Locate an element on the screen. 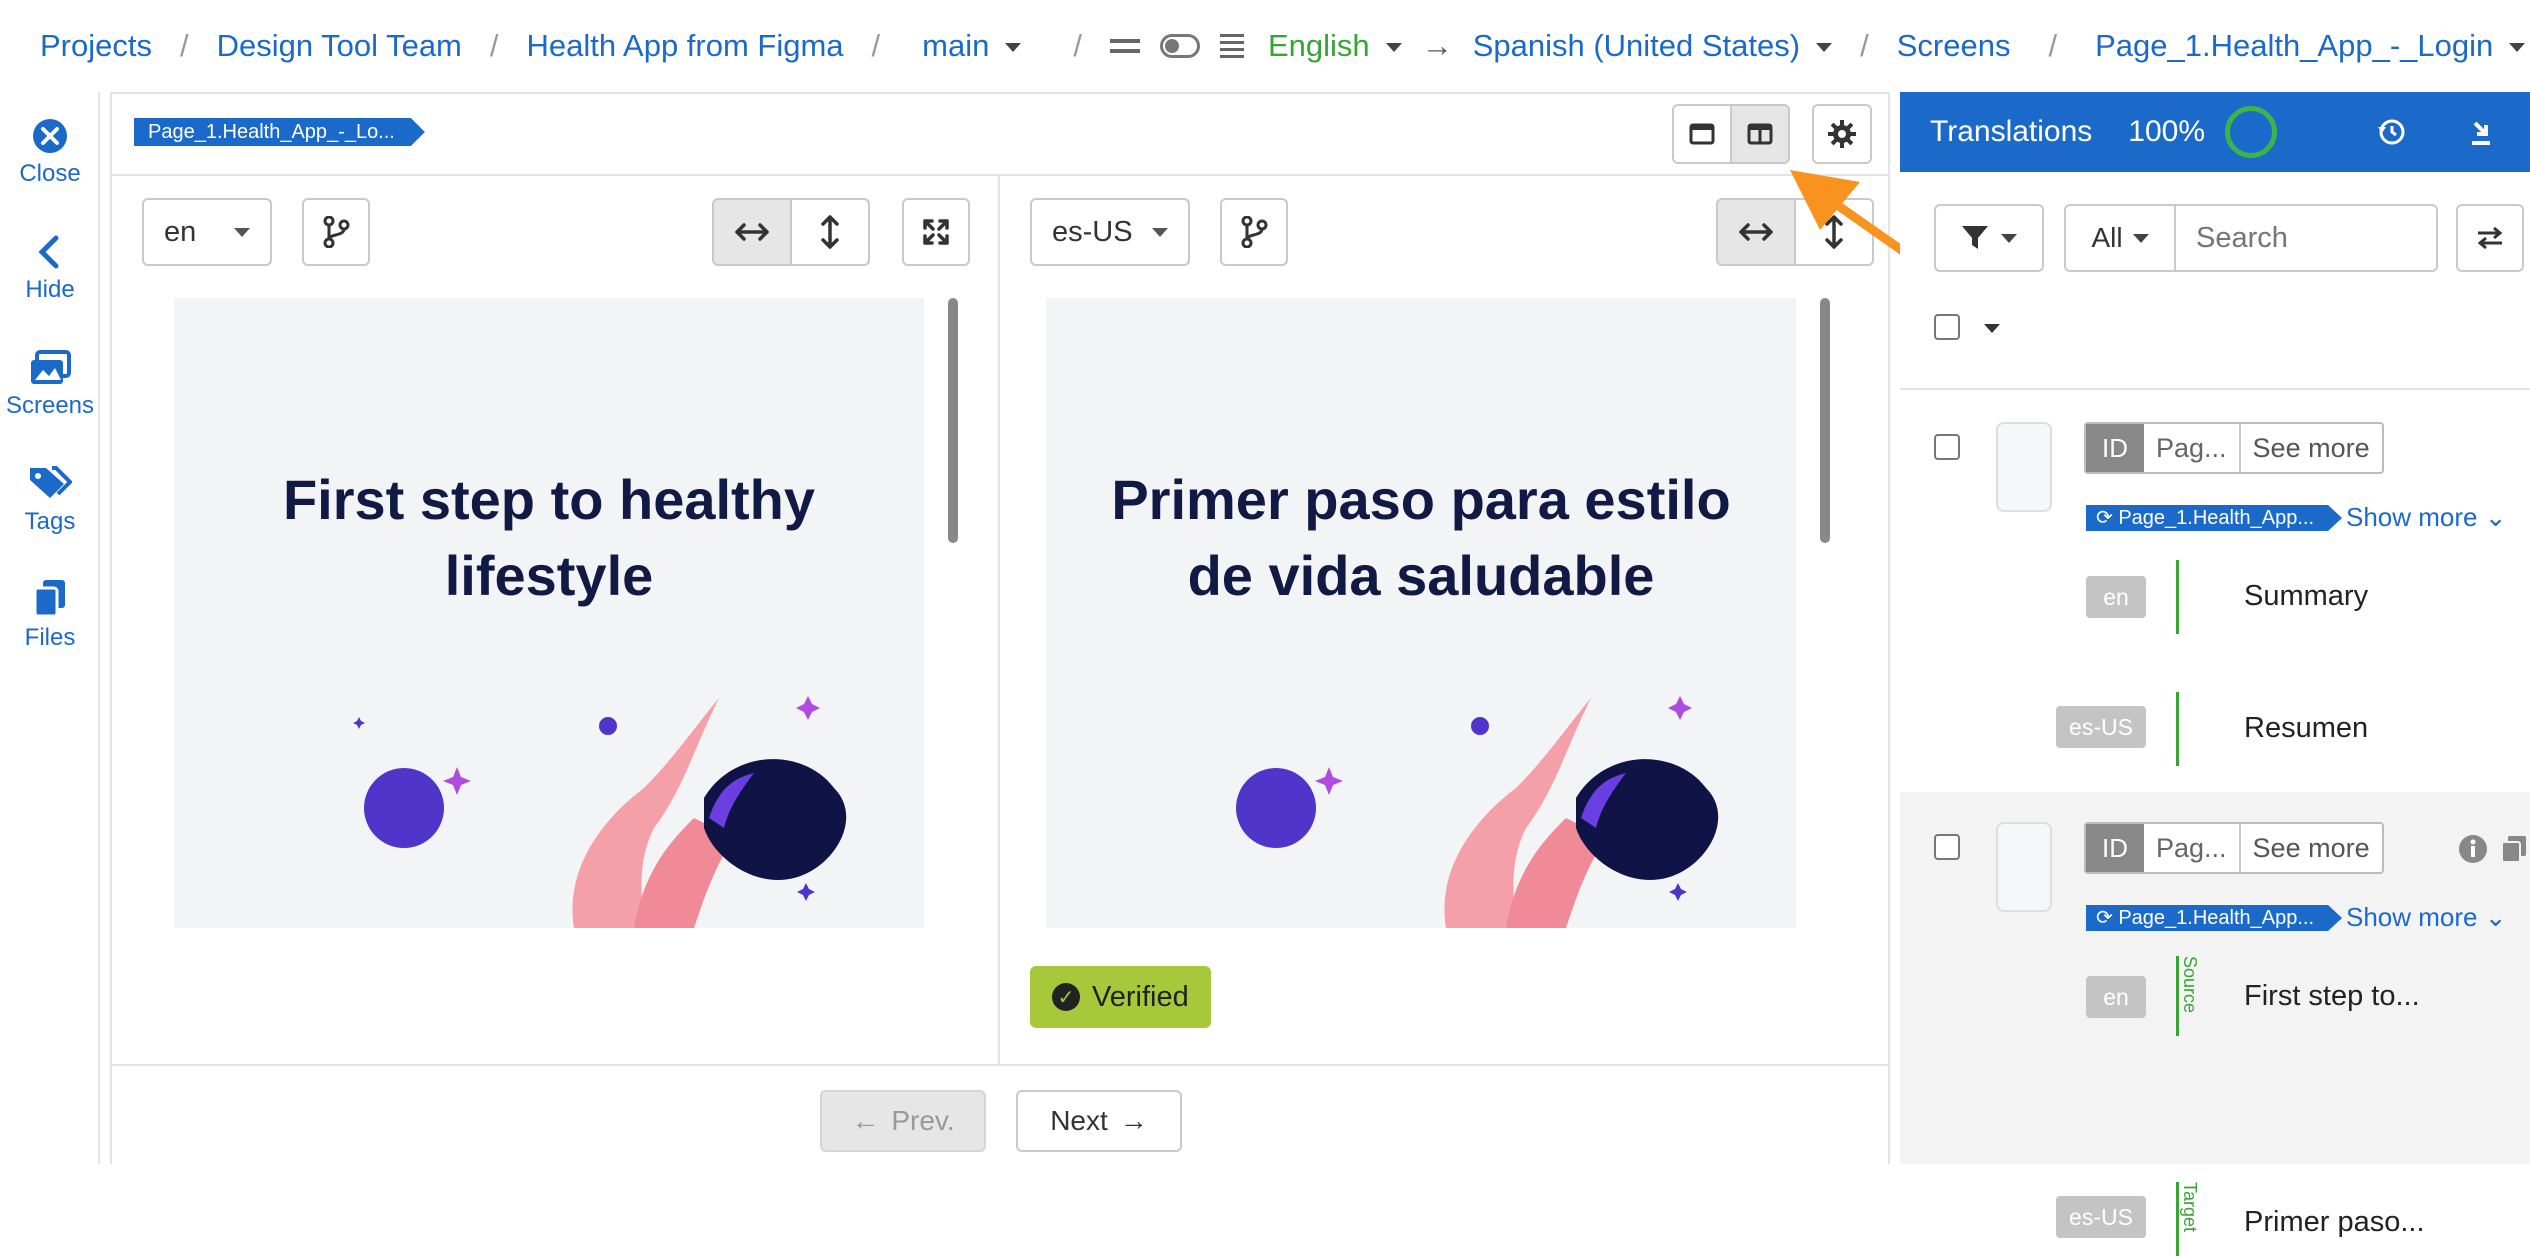 Image resolution: width=2530 pixels, height=1256 pixels. view-toggle is located at coordinates (1180, 46).